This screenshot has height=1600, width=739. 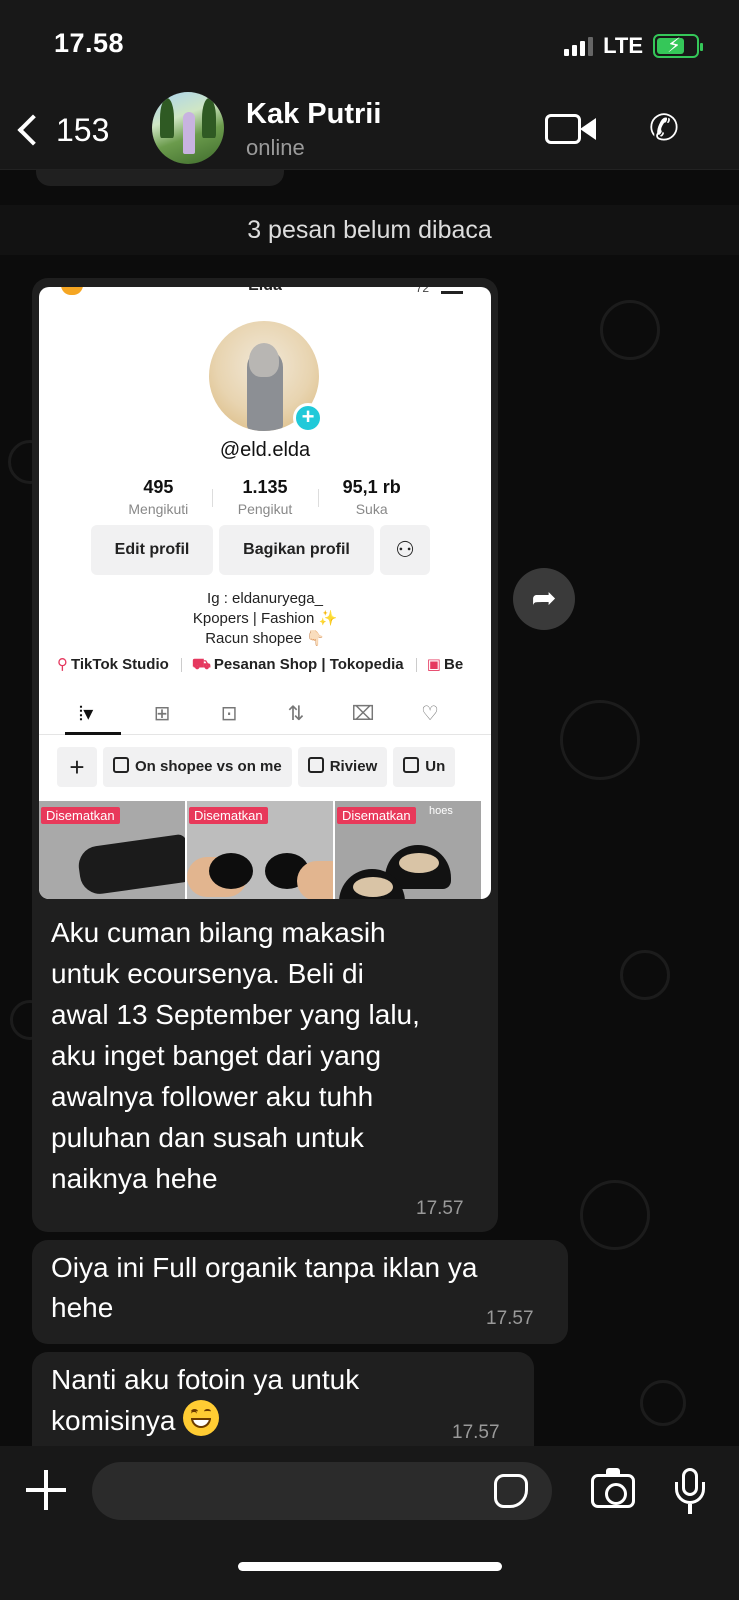 I want to click on previous-message-bubble, so click(x=160, y=178).